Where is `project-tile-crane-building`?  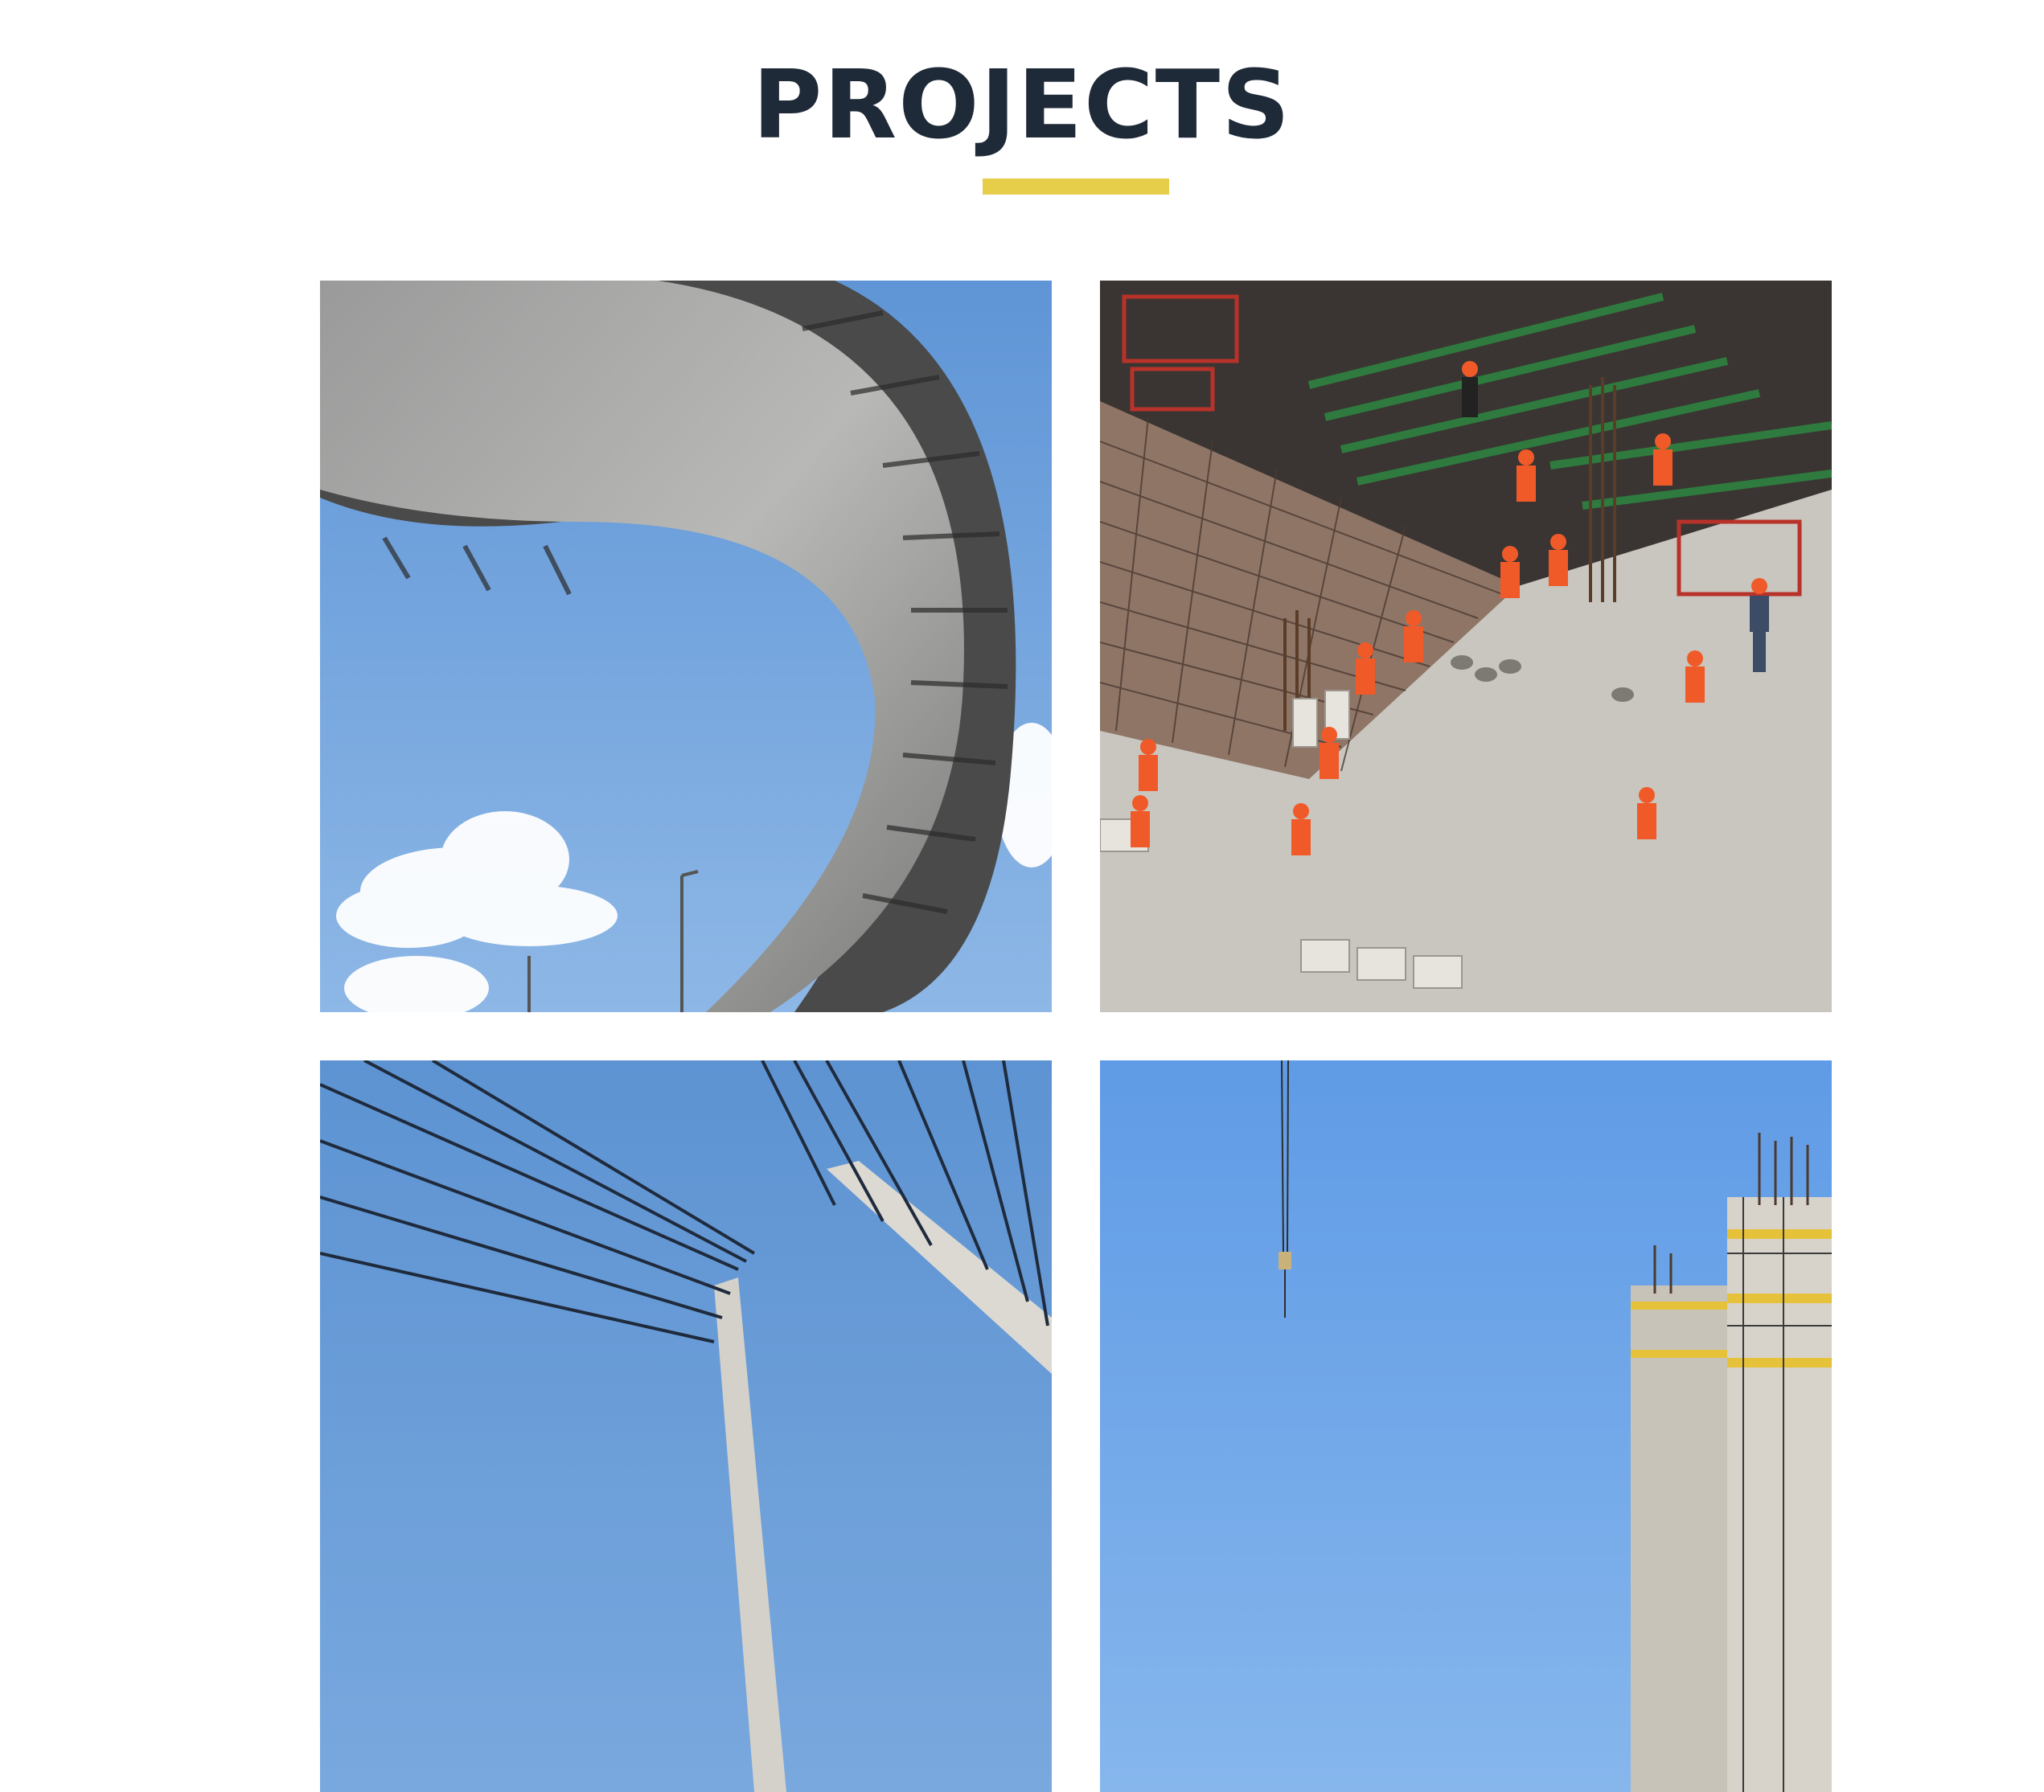
project-tile-crane-building is located at coordinates (1466, 1426).